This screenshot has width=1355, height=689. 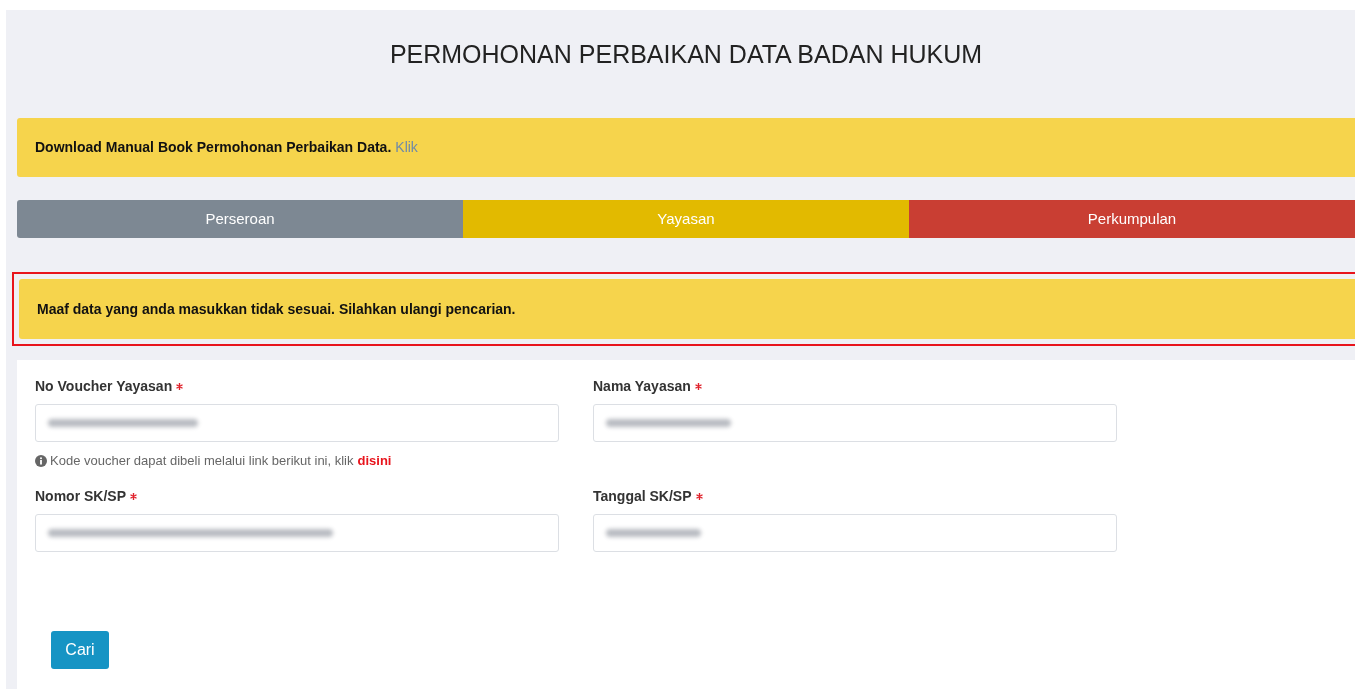 I want to click on page-title: PERMOHONAN PERBAIKAN DATA BADAN HUKUM, so click(x=686, y=54).